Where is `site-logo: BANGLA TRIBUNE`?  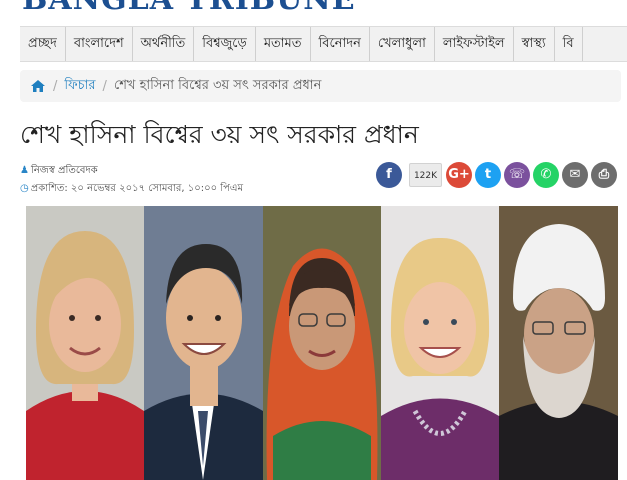
site-logo: BANGLA TRIBUNE is located at coordinates (189, 8).